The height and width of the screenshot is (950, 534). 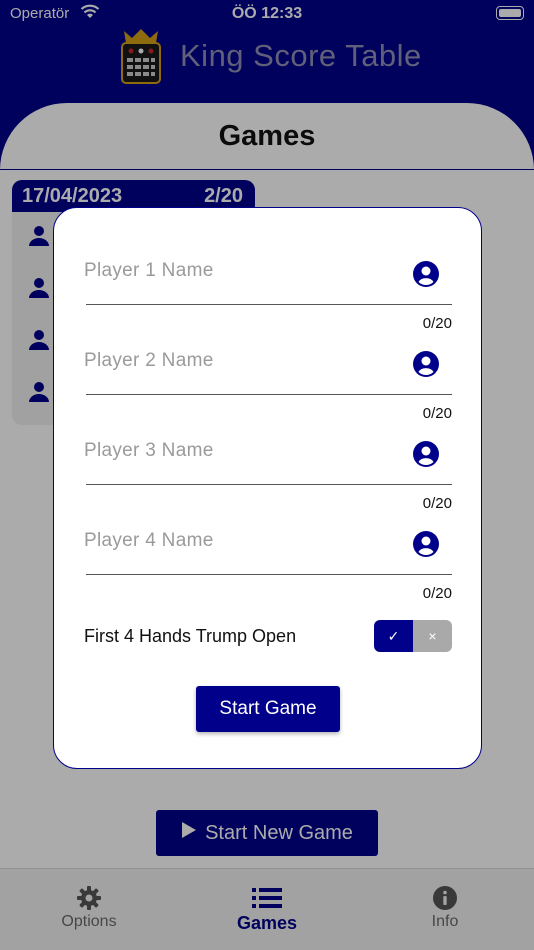 What do you see at coordinates (149, 271) in the screenshot?
I see `player-1-name-input: Player 1 Name` at bounding box center [149, 271].